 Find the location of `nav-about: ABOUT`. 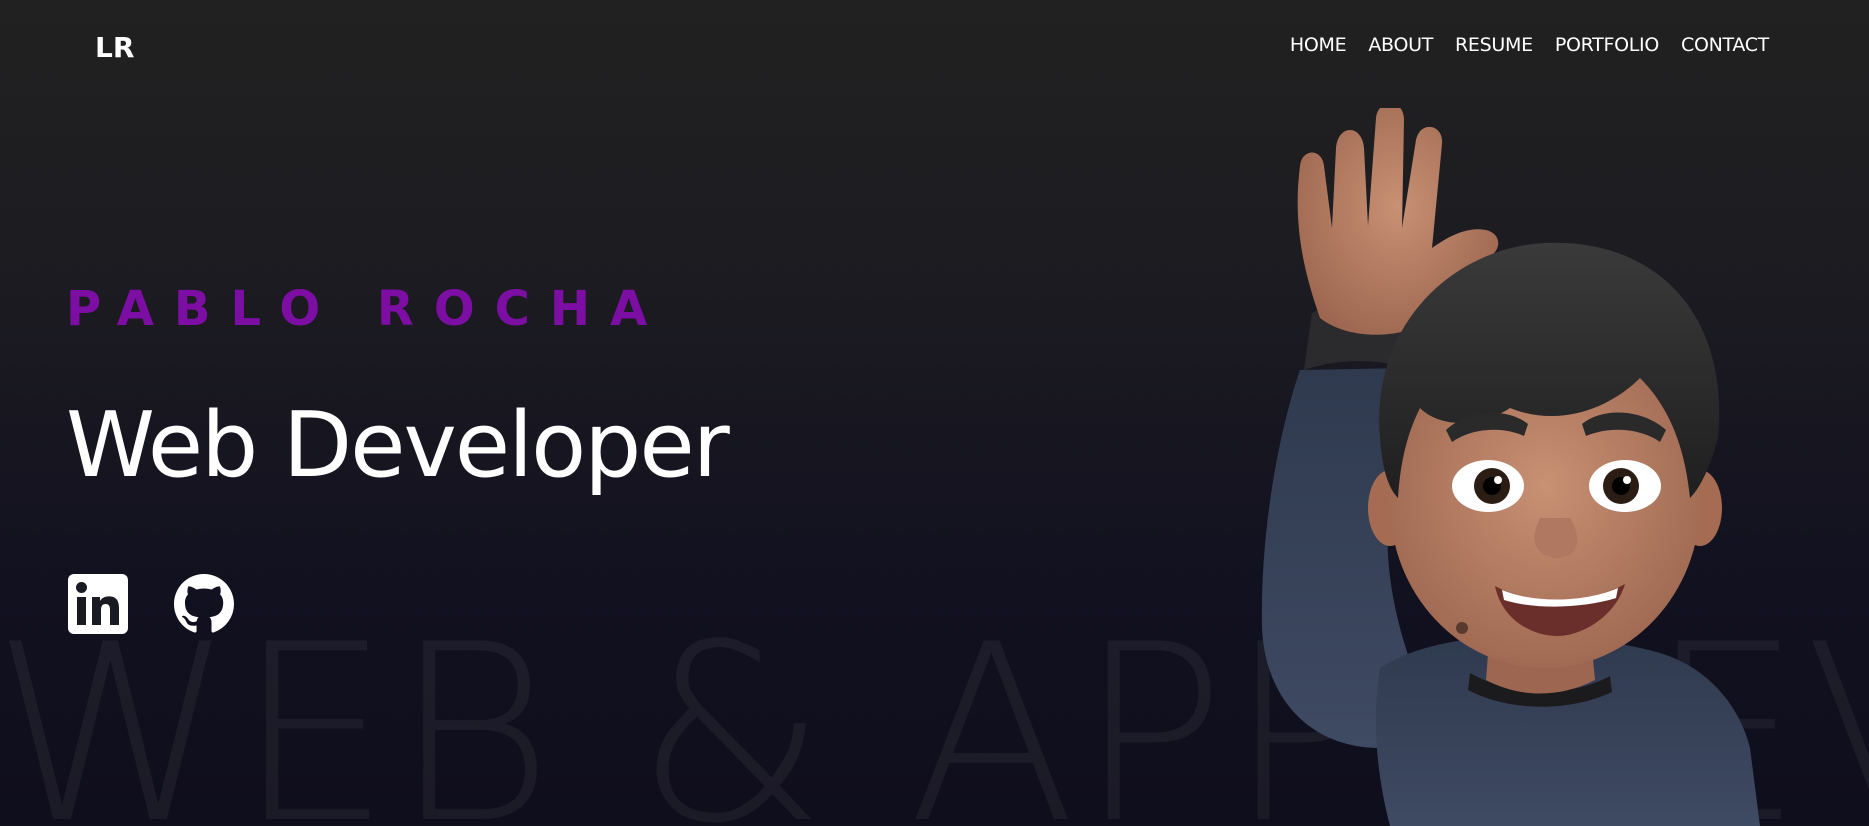

nav-about: ABOUT is located at coordinates (1400, 45).